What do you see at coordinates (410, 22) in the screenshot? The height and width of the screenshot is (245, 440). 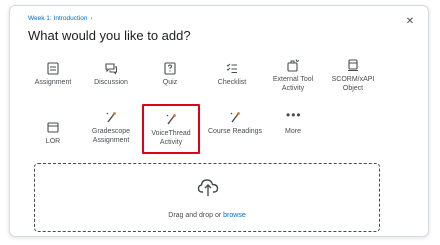 I see `close-icon: ✕` at bounding box center [410, 22].